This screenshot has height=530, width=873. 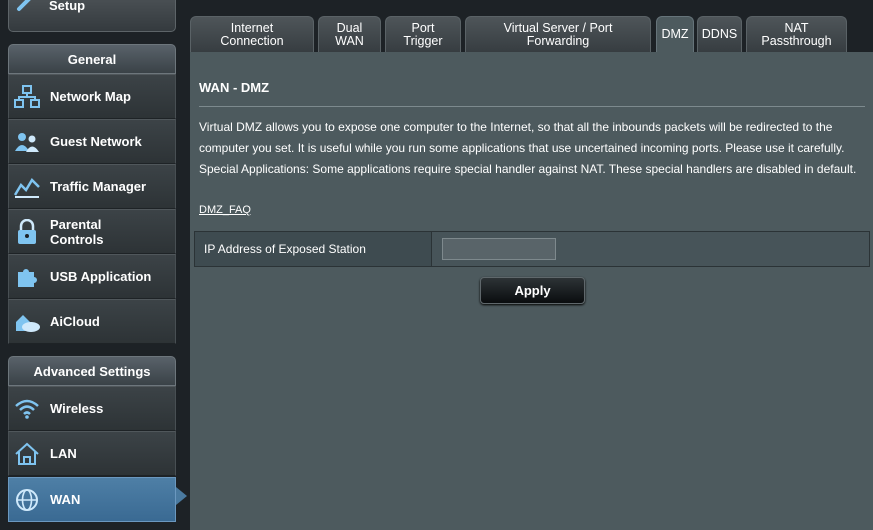 I want to click on menu-item-label: Wireless, so click(x=77, y=408).